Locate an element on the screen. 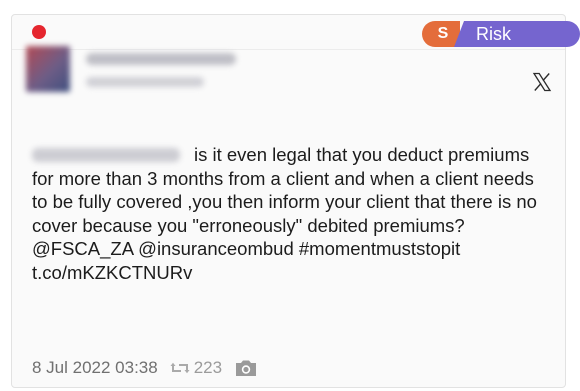 The height and width of the screenshot is (391, 580). risk-tag: S Risk is located at coordinates (501, 34).